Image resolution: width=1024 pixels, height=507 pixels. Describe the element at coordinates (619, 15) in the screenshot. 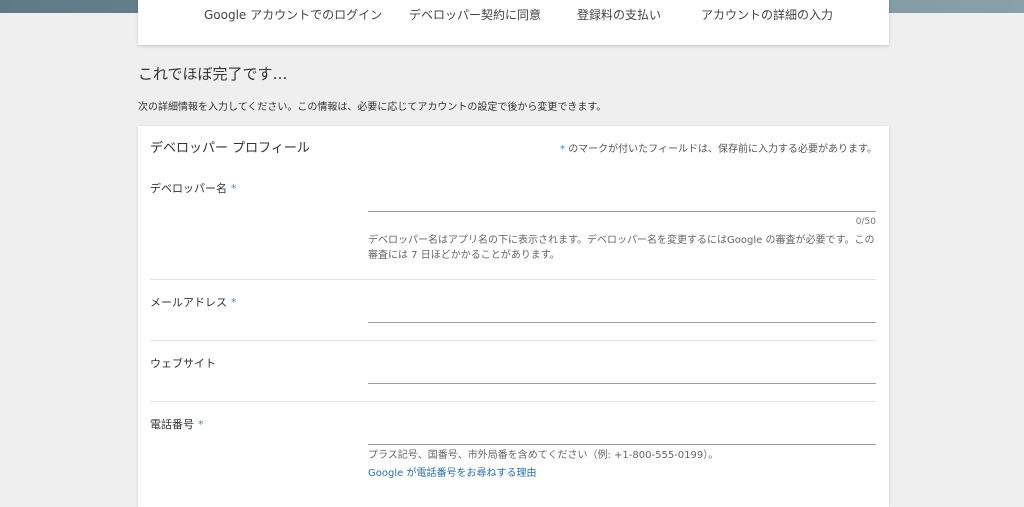

I see `step-registration-fee: 登録料の支払い` at that location.